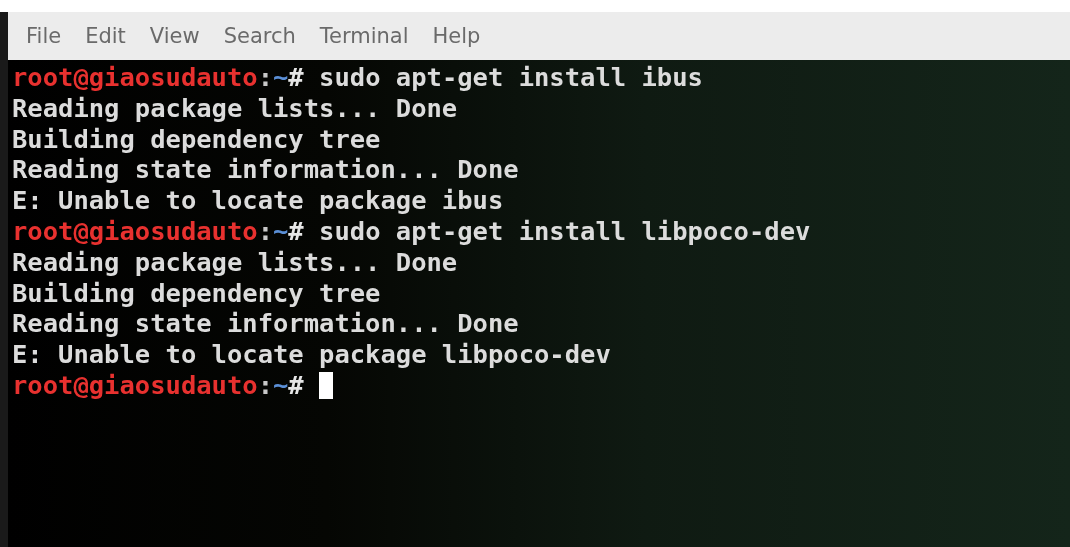  I want to click on menu-item: File, so click(44, 36).